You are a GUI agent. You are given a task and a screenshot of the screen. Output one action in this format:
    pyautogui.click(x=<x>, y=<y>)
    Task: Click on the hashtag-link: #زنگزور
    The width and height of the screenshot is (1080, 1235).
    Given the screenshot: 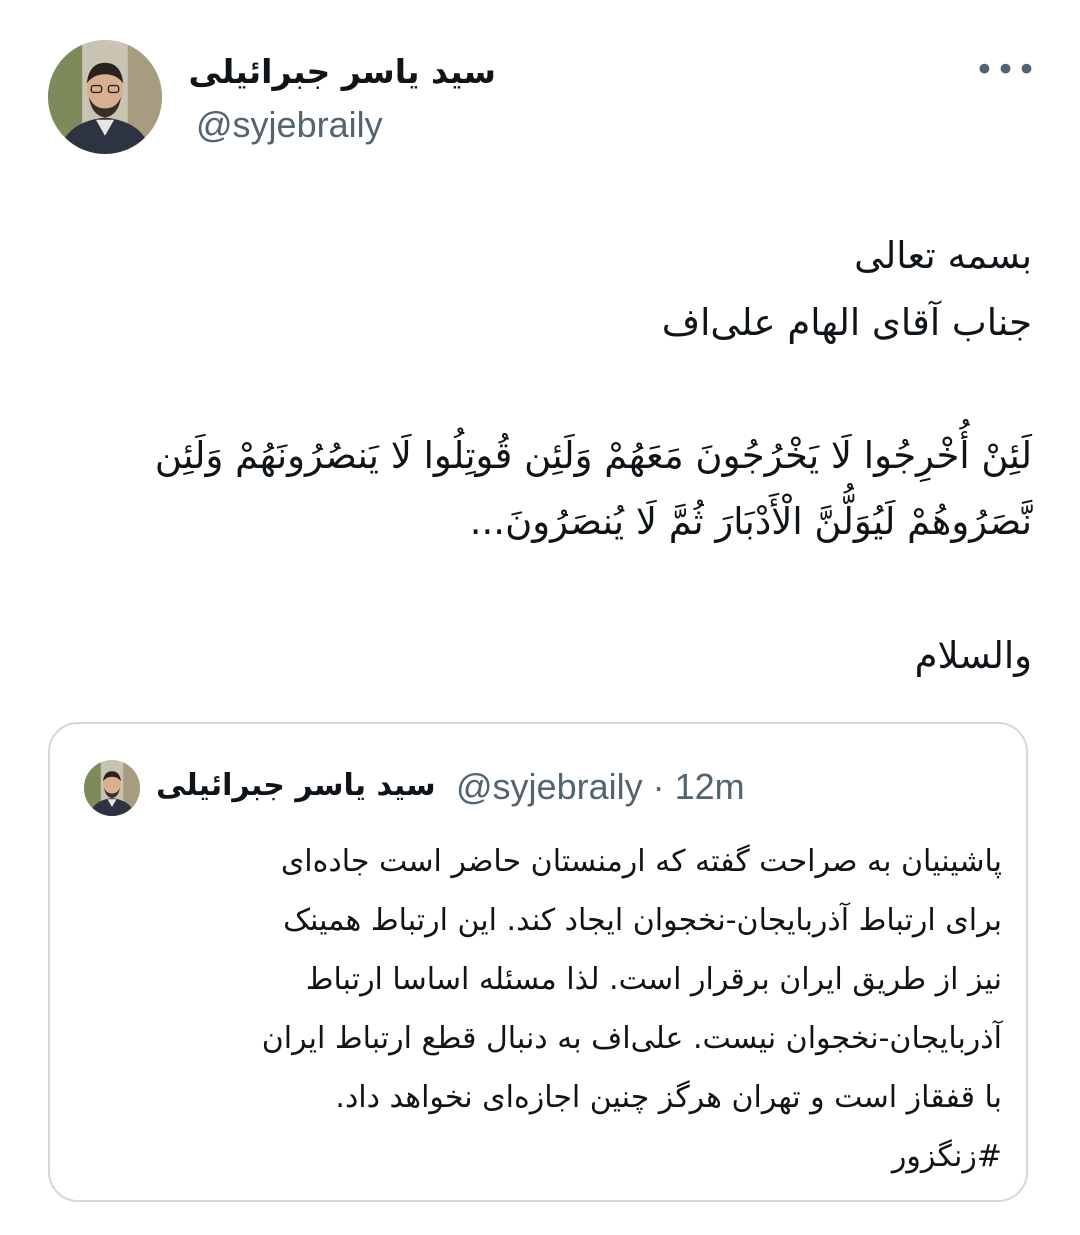 What is the action you would take?
    pyautogui.click(x=546, y=1156)
    